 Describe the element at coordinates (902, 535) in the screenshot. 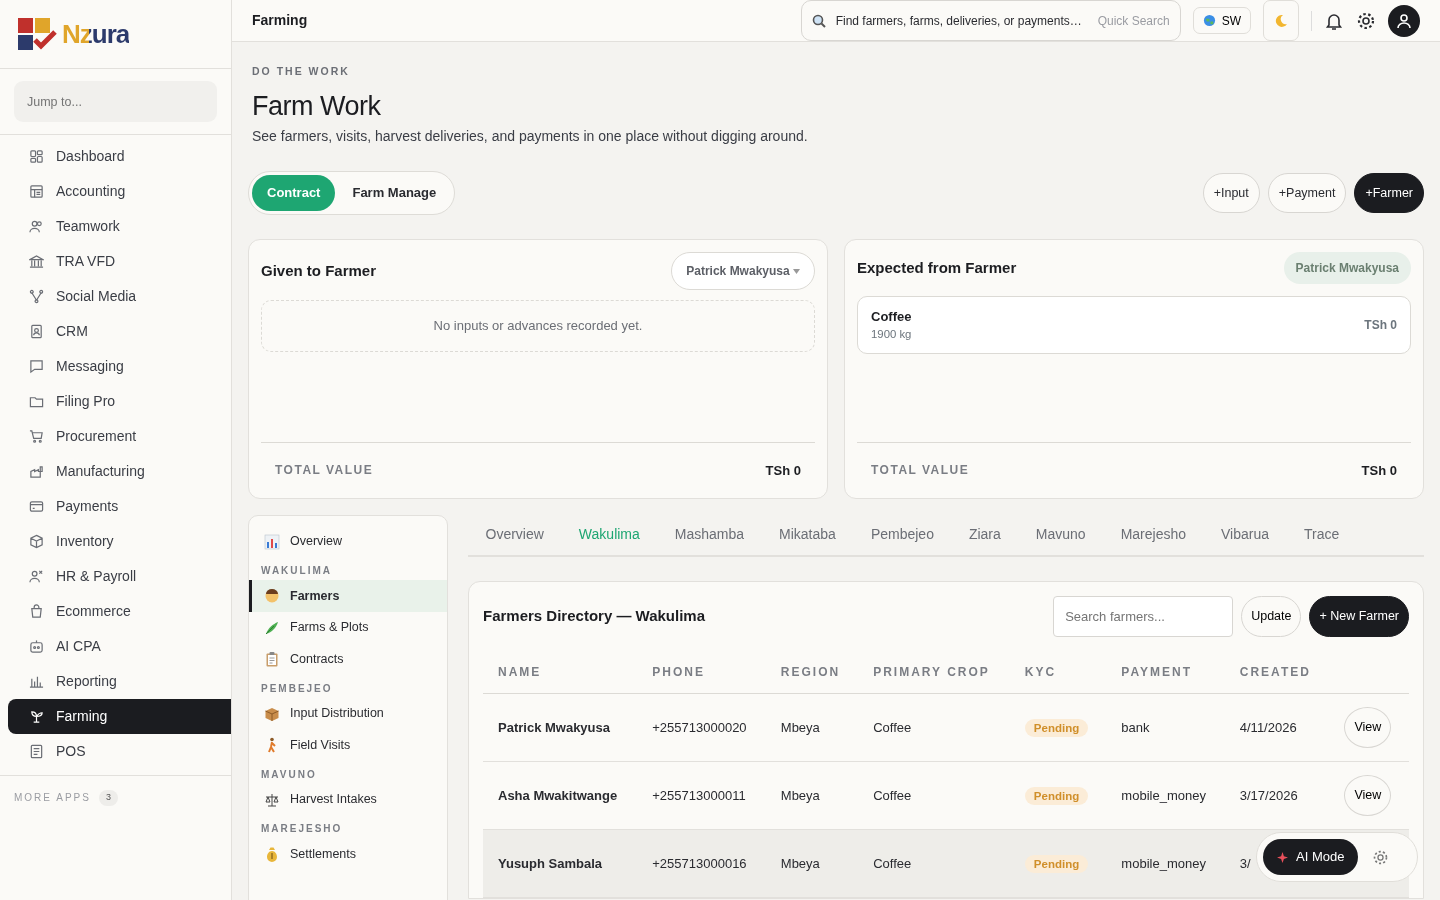

I see `tab: Pembejeo` at that location.